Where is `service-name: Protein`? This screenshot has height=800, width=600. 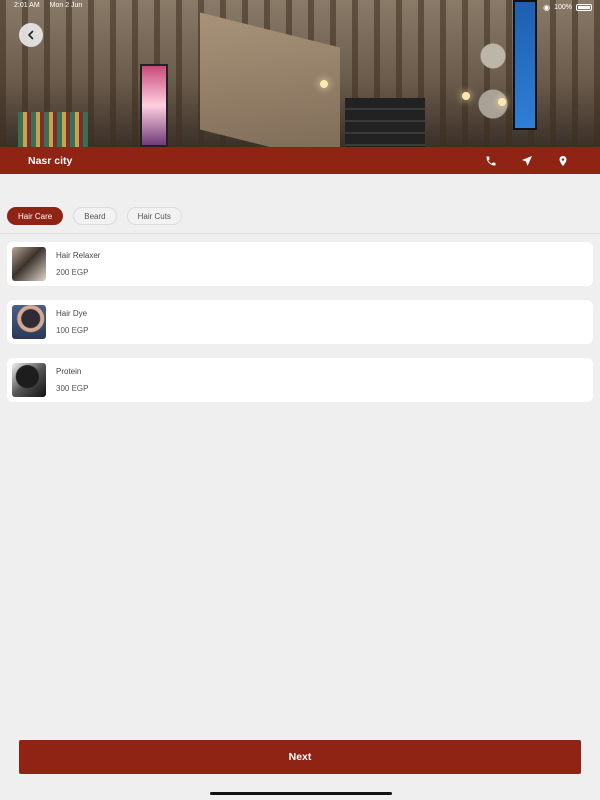 service-name: Protein is located at coordinates (69, 371).